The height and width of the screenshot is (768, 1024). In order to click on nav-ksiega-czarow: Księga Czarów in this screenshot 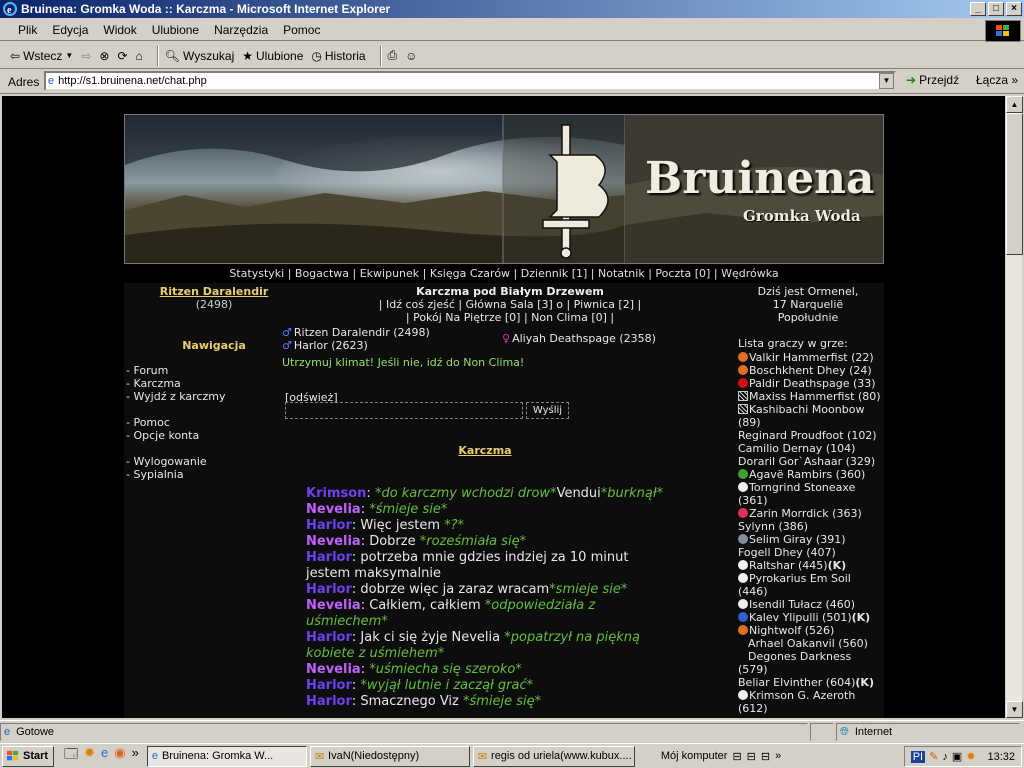, I will do `click(470, 273)`.